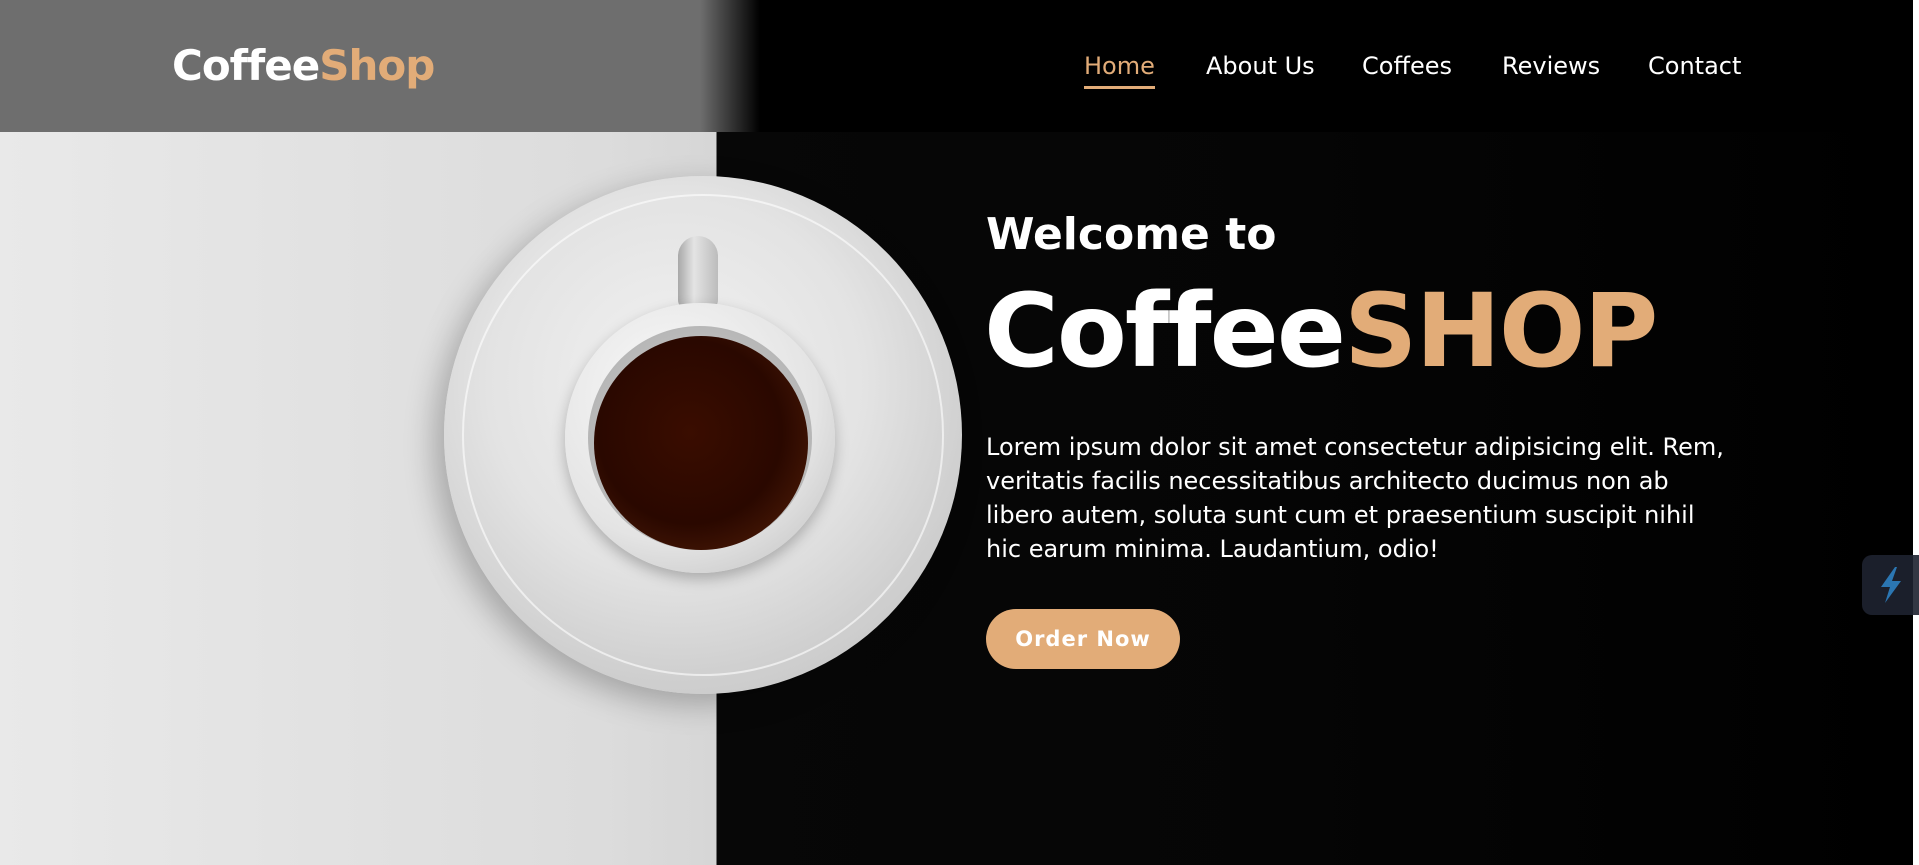 The width and height of the screenshot is (1919, 865). I want to click on side-widget, so click(1890, 585).